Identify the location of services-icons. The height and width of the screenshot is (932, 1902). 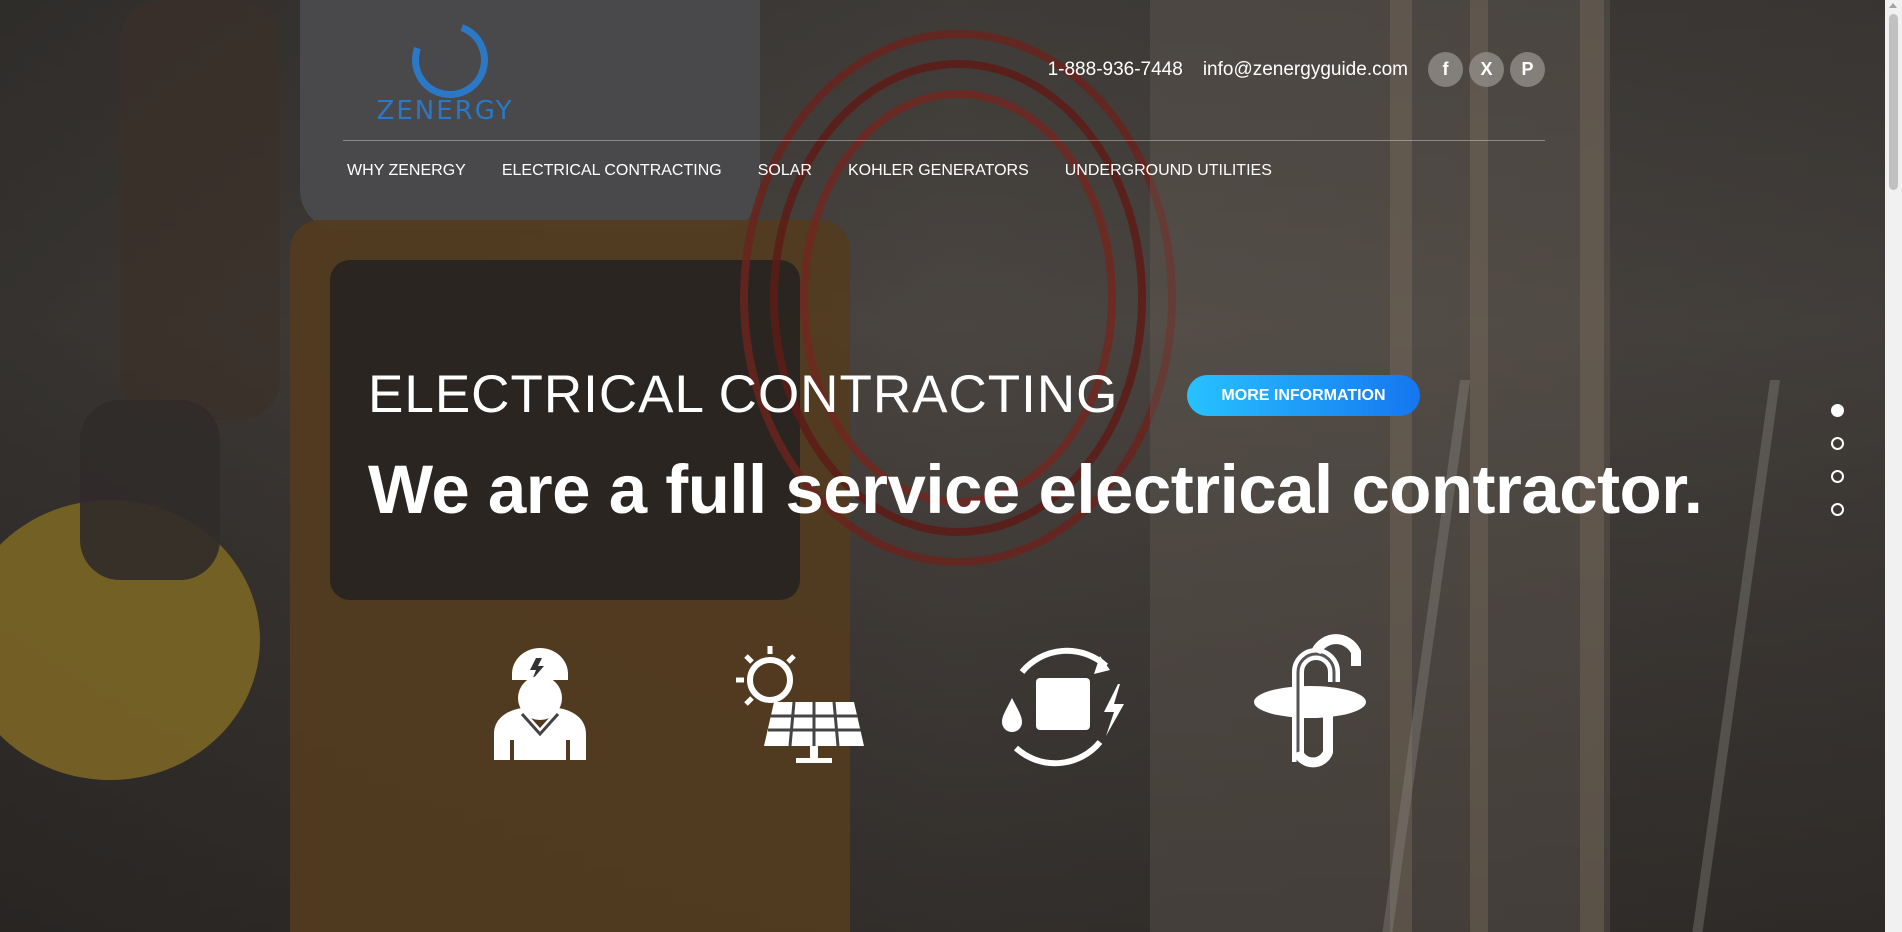
(920, 702).